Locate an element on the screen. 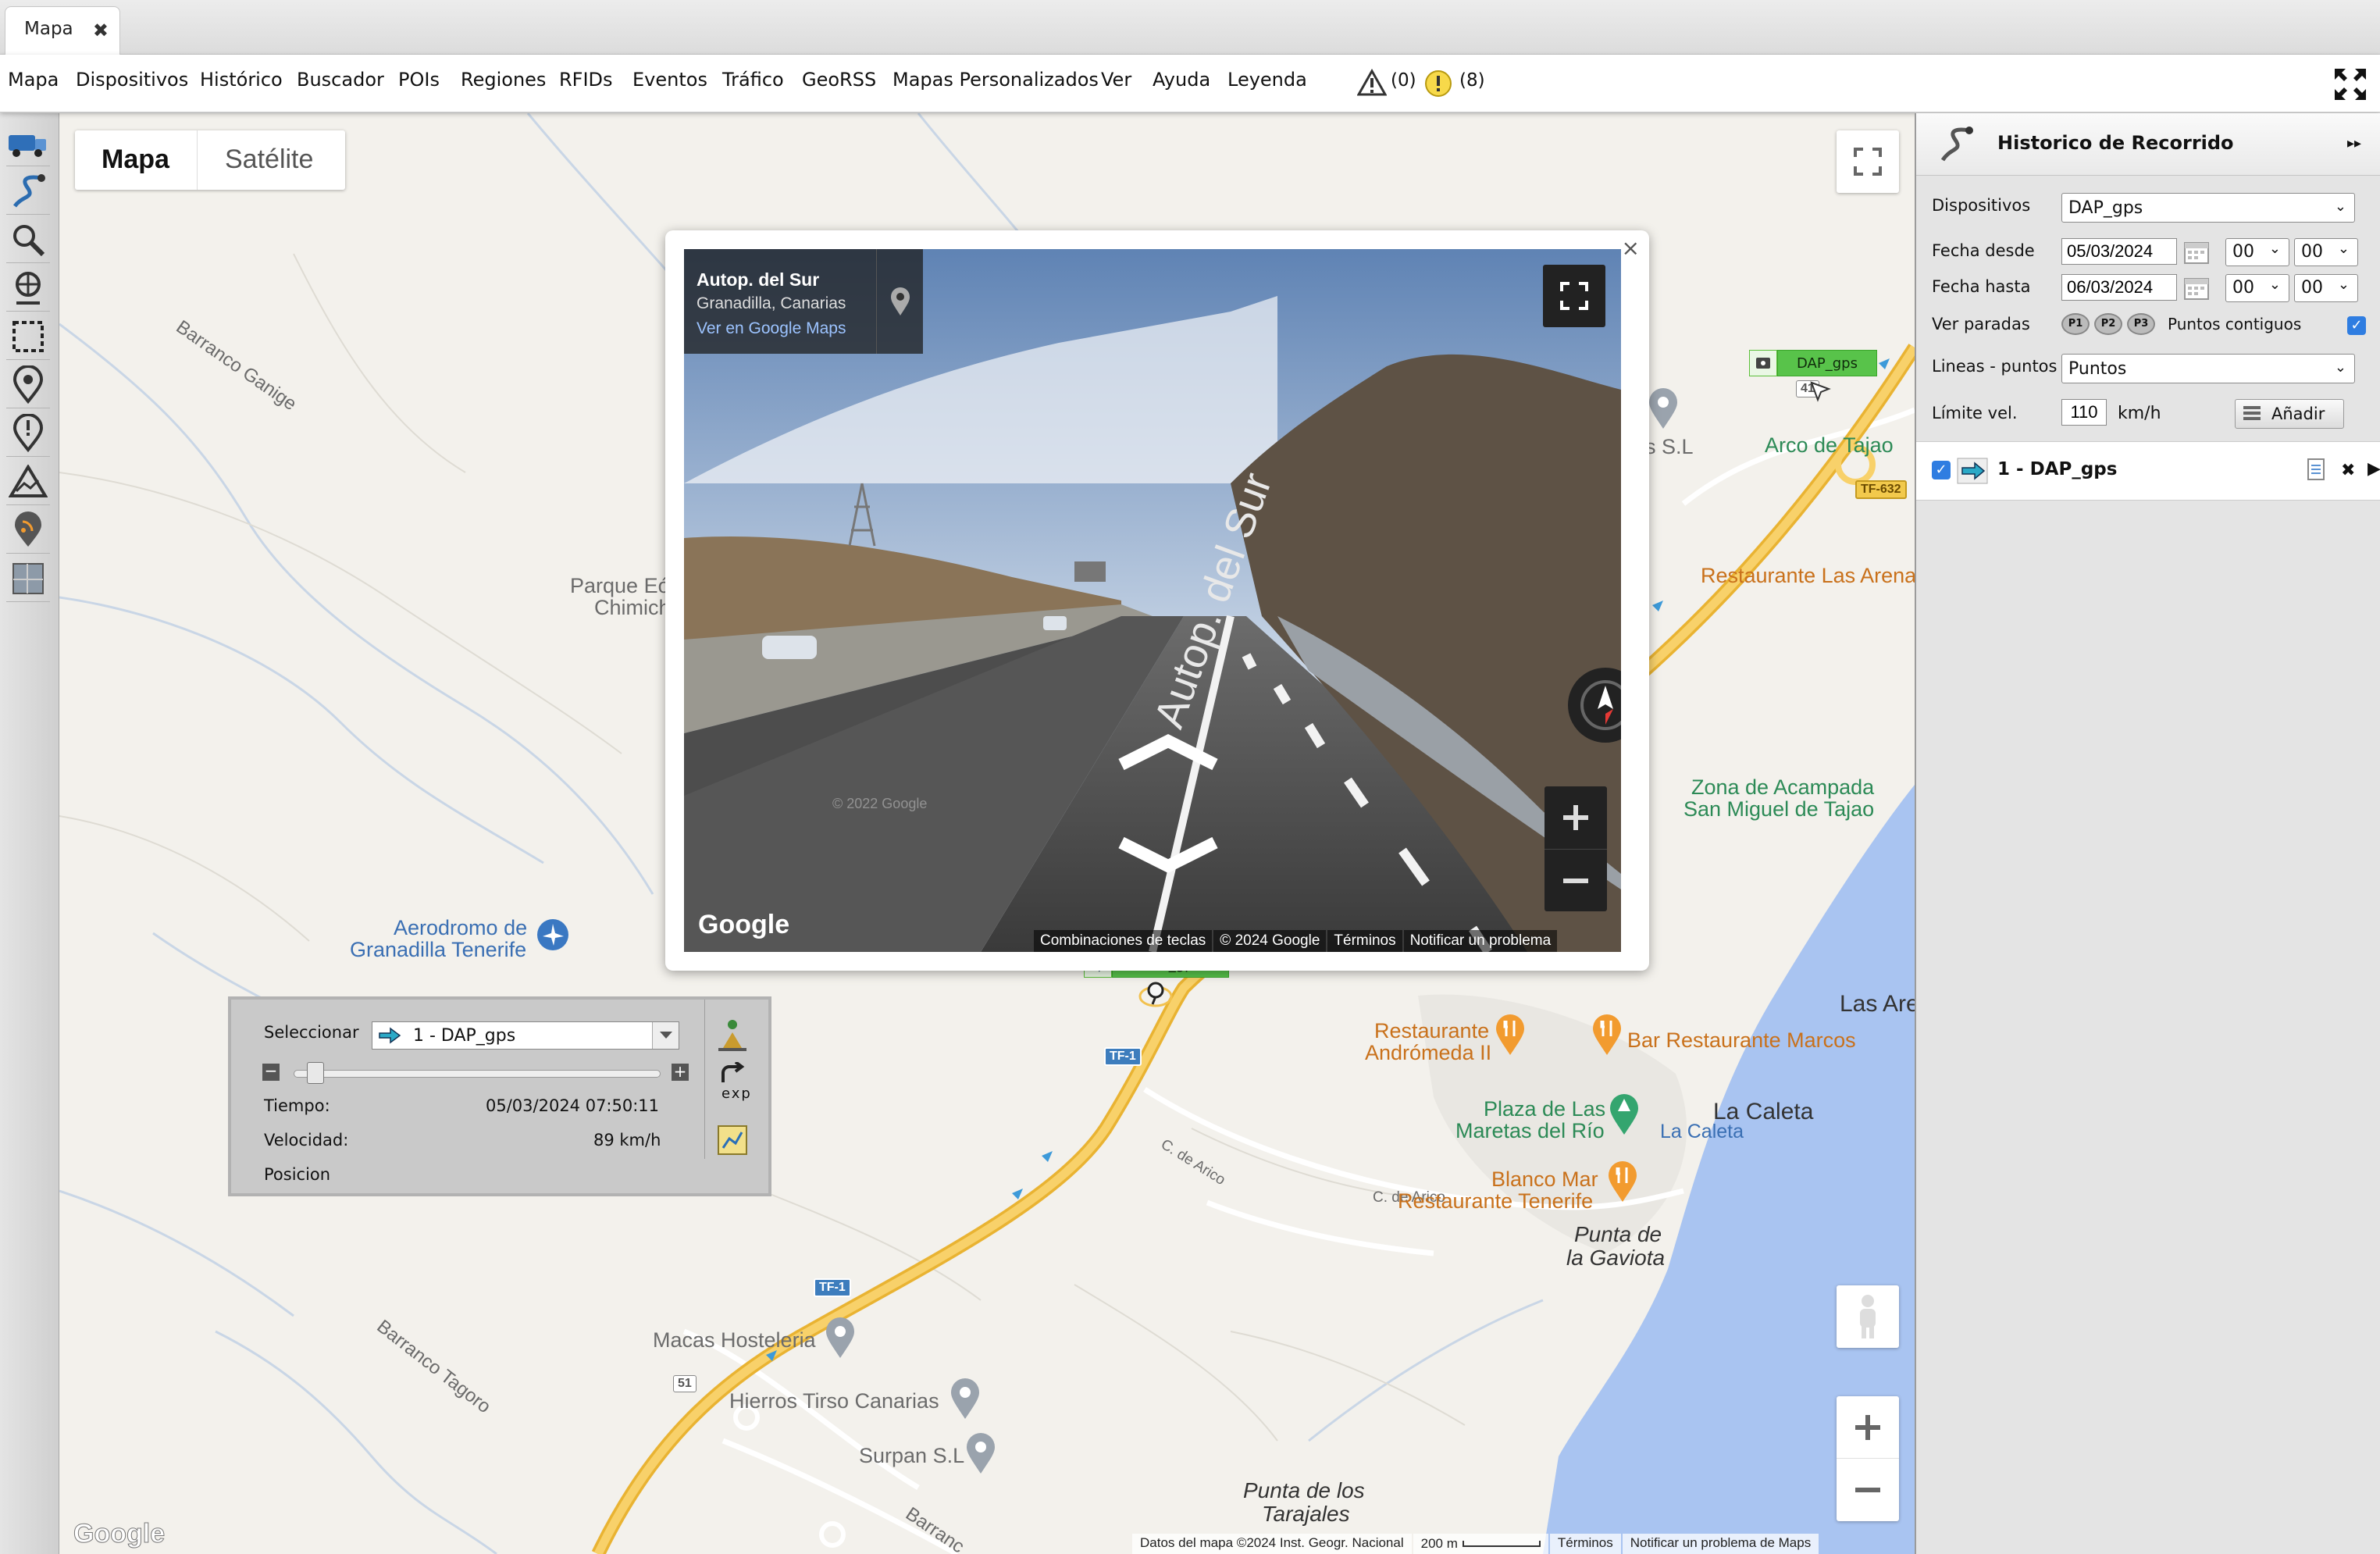  puntos-contiguos-checkbox: ✓ is located at coordinates (2356, 325).